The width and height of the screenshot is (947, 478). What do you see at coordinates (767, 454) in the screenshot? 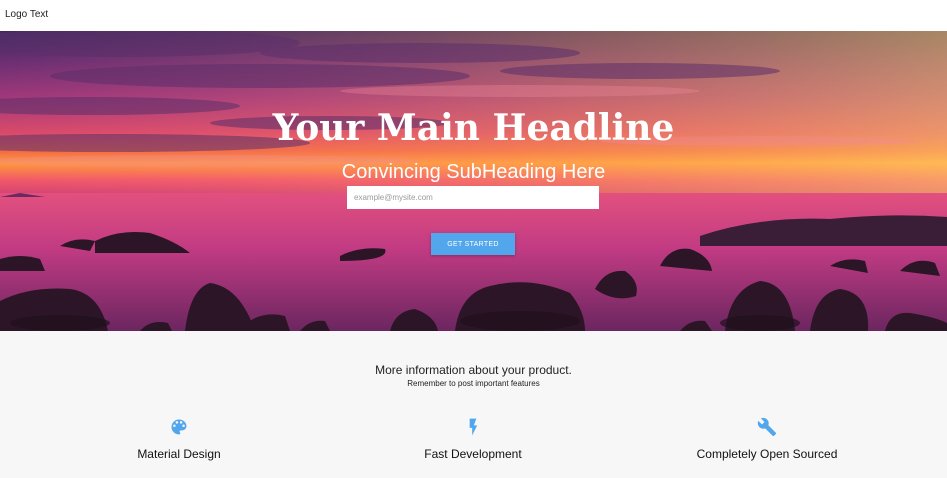
I see `feature-label: Completely Open Sourced` at bounding box center [767, 454].